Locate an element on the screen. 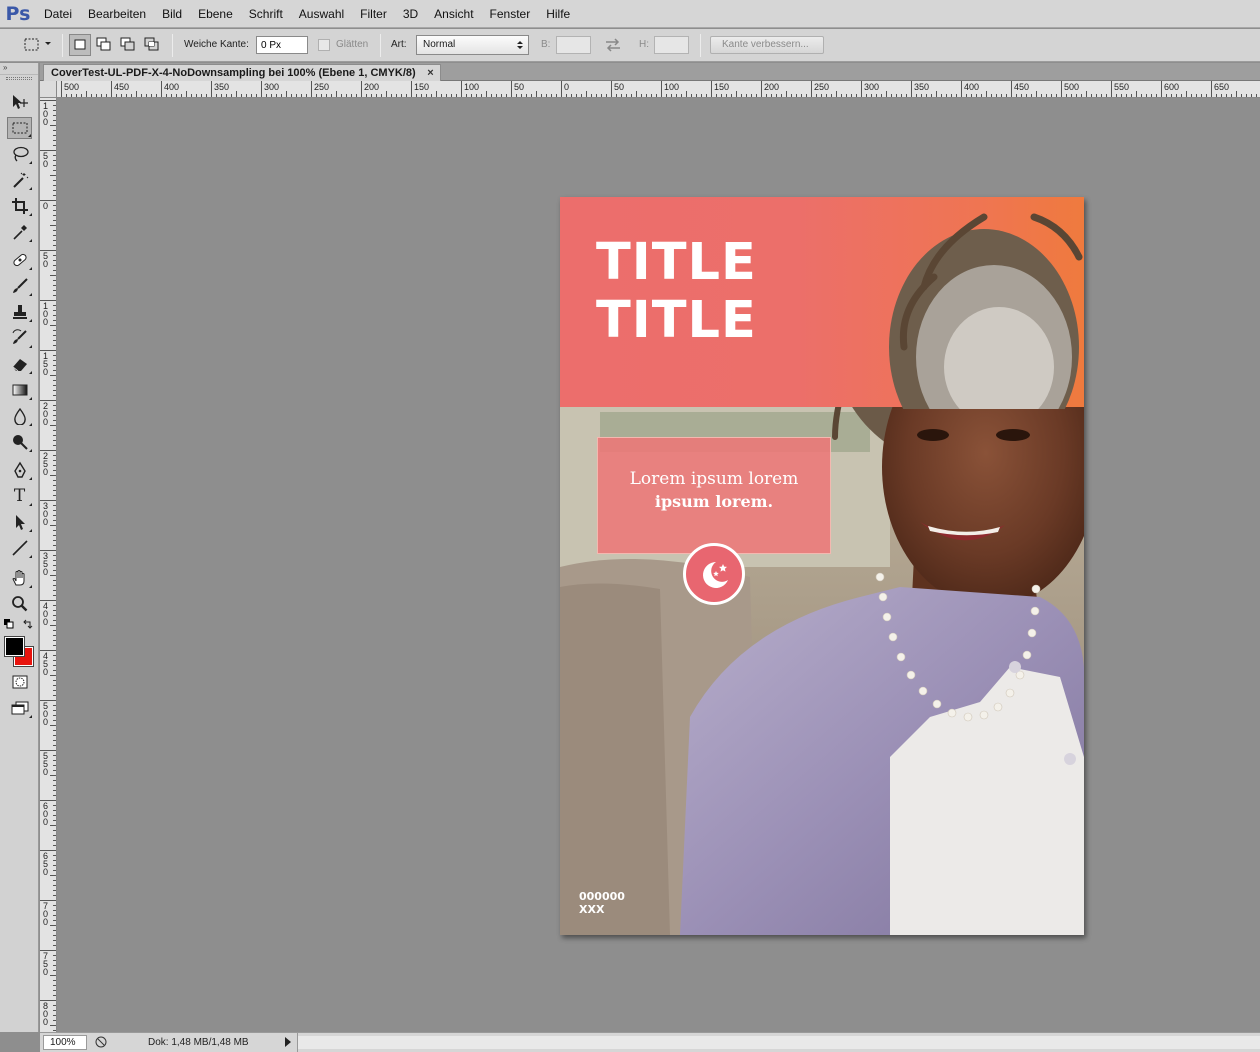 The width and height of the screenshot is (1260, 1052). status-menu-arrow-icon is located at coordinates (288, 1042).